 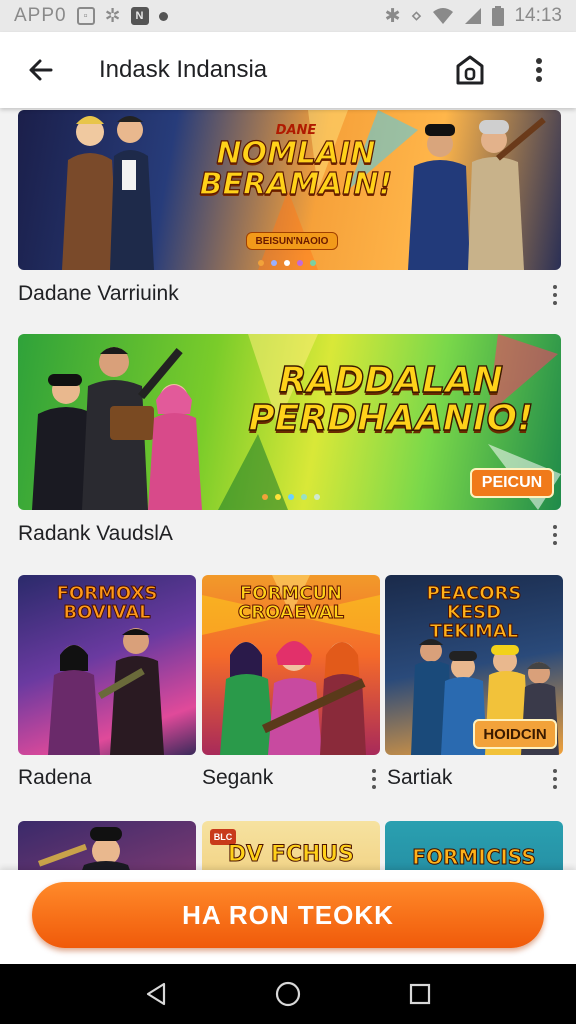 What do you see at coordinates (538, 15) in the screenshot?
I see `clock: 14:13` at bounding box center [538, 15].